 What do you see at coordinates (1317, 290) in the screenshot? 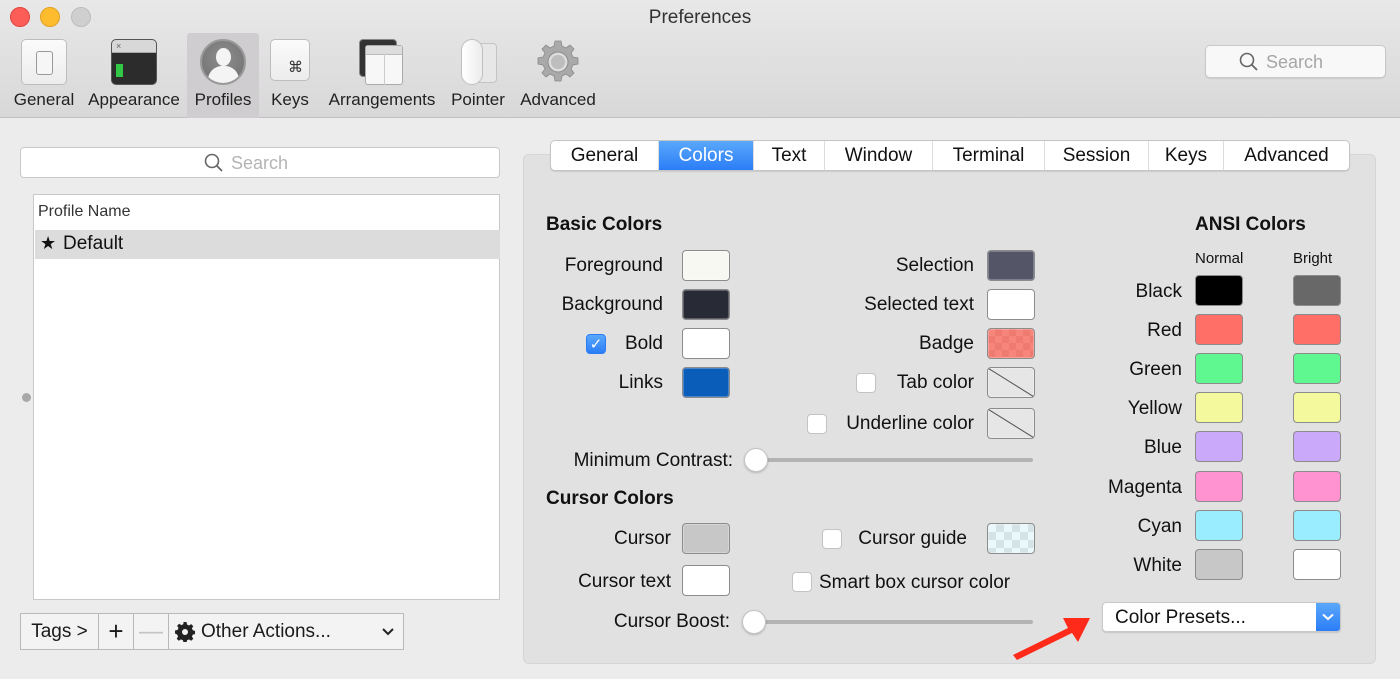
I see `ansi-bright-black-well` at bounding box center [1317, 290].